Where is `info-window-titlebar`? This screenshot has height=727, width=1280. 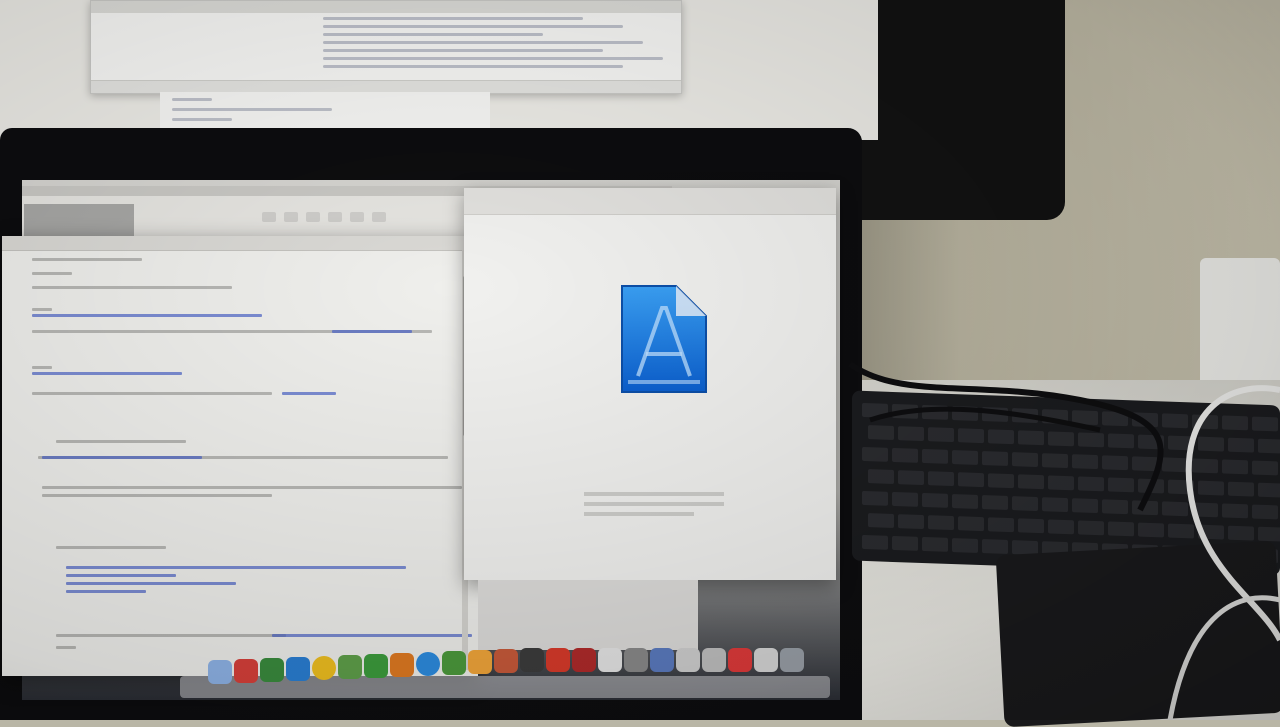 info-window-titlebar is located at coordinates (650, 201).